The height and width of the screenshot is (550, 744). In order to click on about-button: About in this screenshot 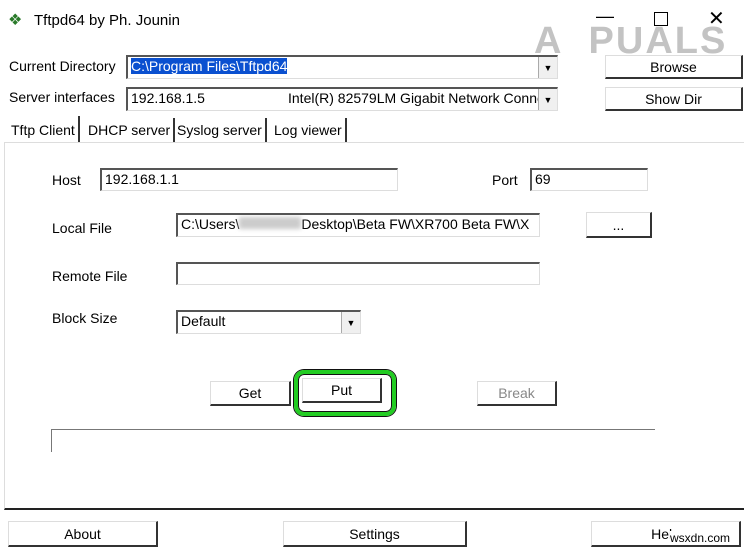, I will do `click(83, 534)`.